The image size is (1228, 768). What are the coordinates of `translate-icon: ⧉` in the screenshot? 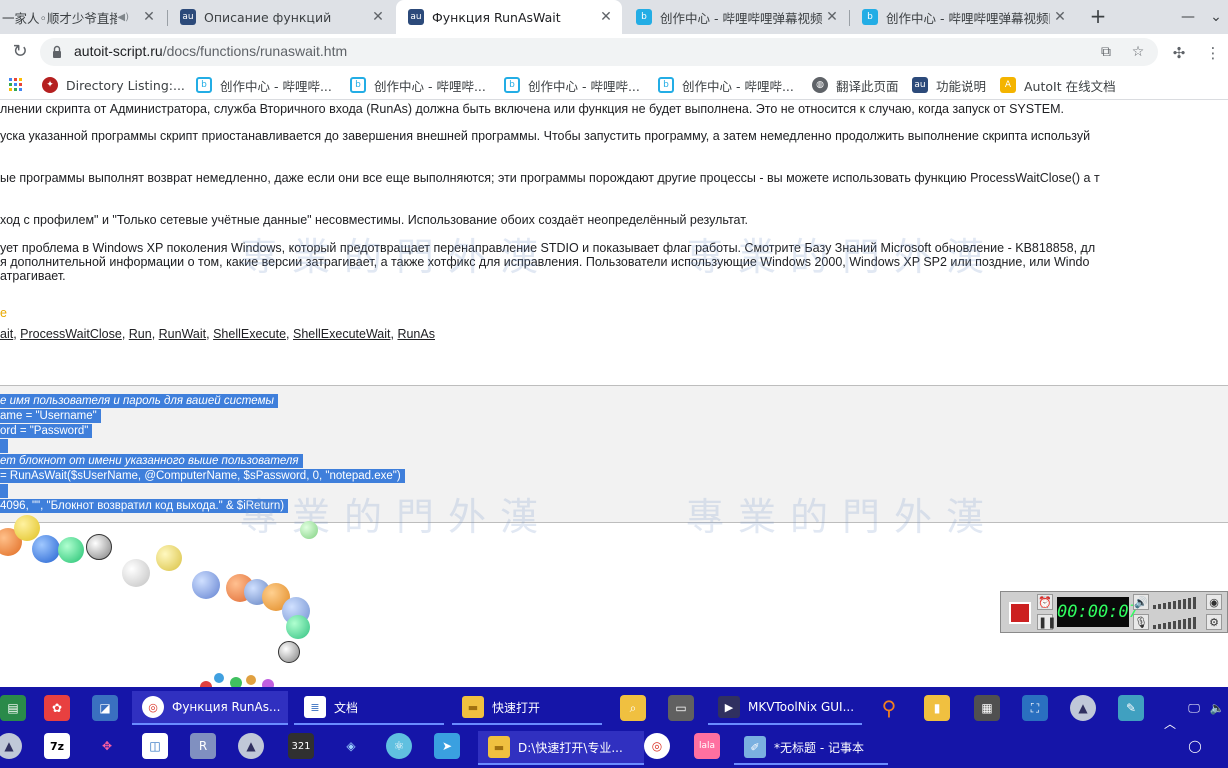 It's located at (1106, 52).